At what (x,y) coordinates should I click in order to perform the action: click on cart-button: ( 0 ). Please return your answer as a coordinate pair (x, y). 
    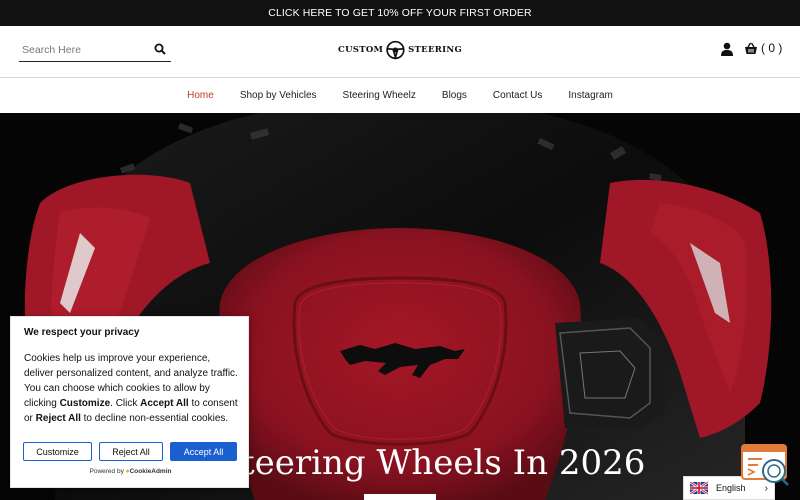
    Looking at the image, I should click on (763, 48).